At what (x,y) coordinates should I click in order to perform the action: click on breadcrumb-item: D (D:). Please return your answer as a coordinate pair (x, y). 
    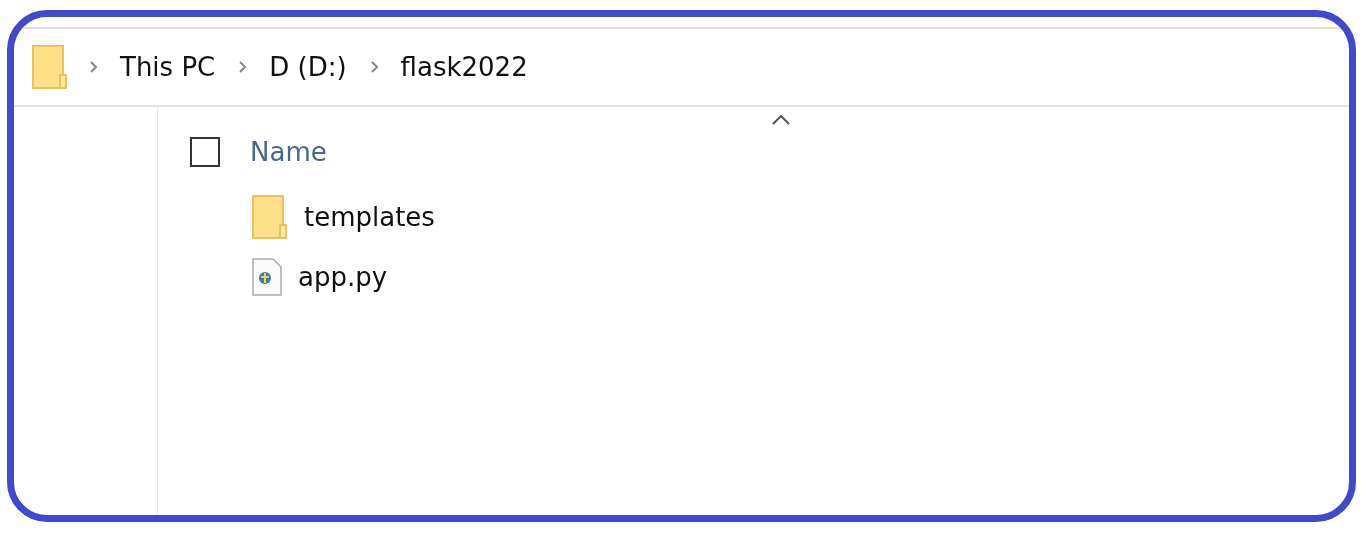
    Looking at the image, I should click on (308, 67).